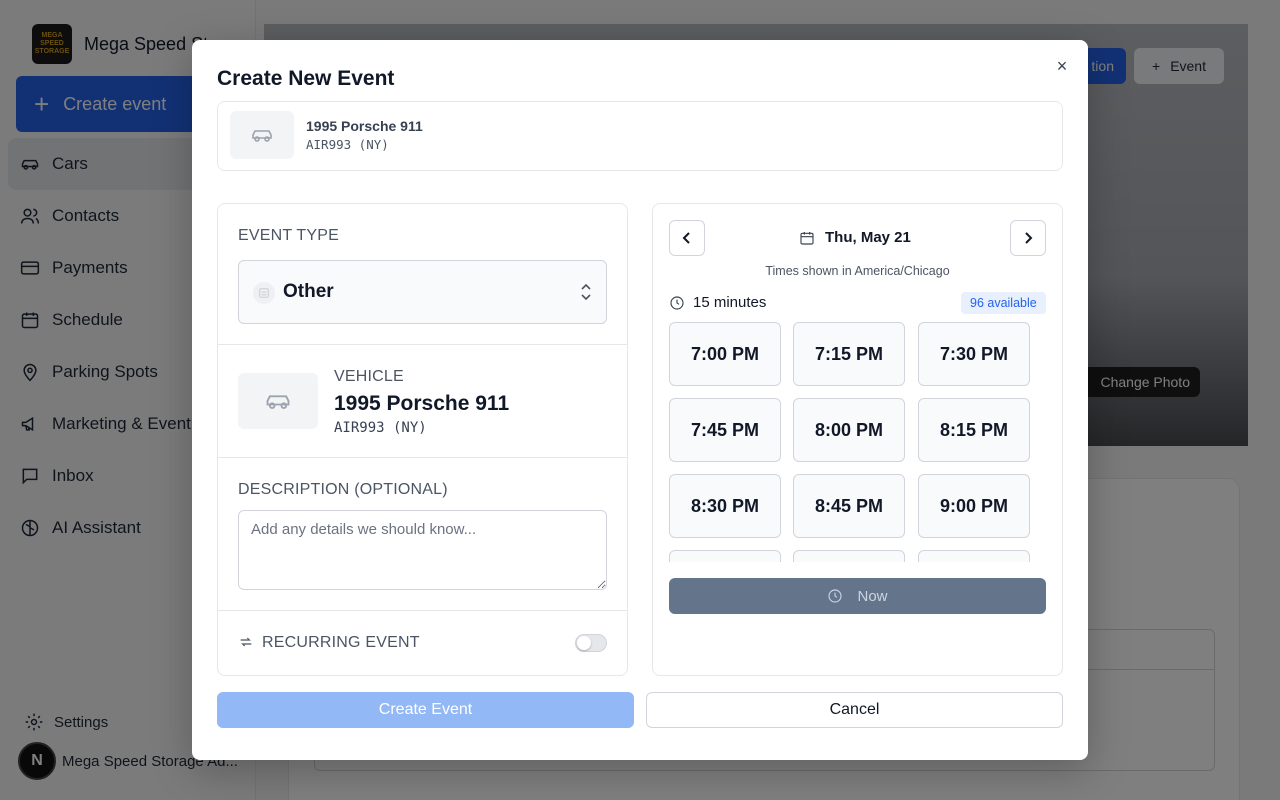  What do you see at coordinates (422, 550) in the screenshot?
I see `description-field` at bounding box center [422, 550].